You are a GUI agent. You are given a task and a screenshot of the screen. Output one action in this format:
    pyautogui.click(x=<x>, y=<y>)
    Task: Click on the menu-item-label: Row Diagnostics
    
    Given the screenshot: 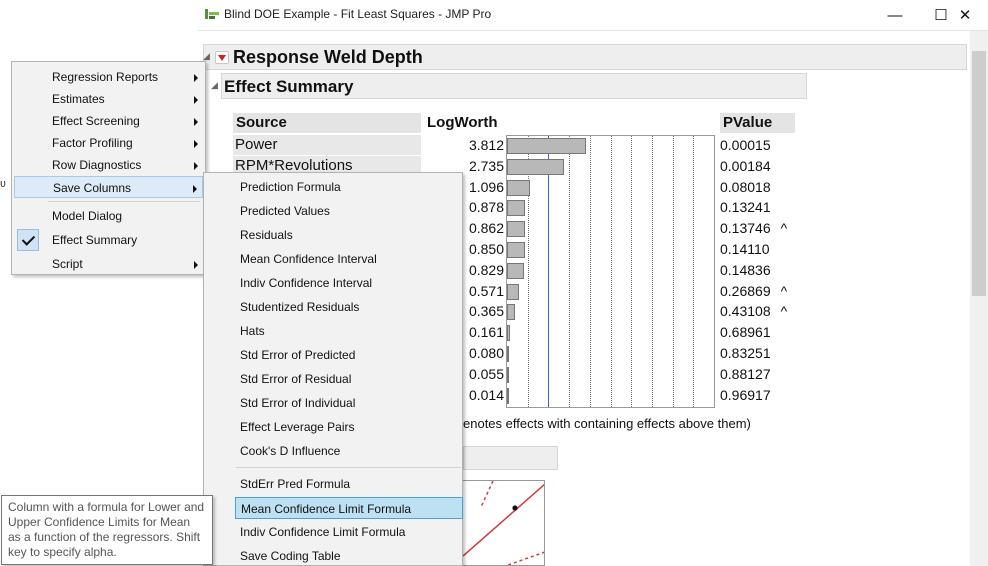 What is the action you would take?
    pyautogui.click(x=97, y=165)
    